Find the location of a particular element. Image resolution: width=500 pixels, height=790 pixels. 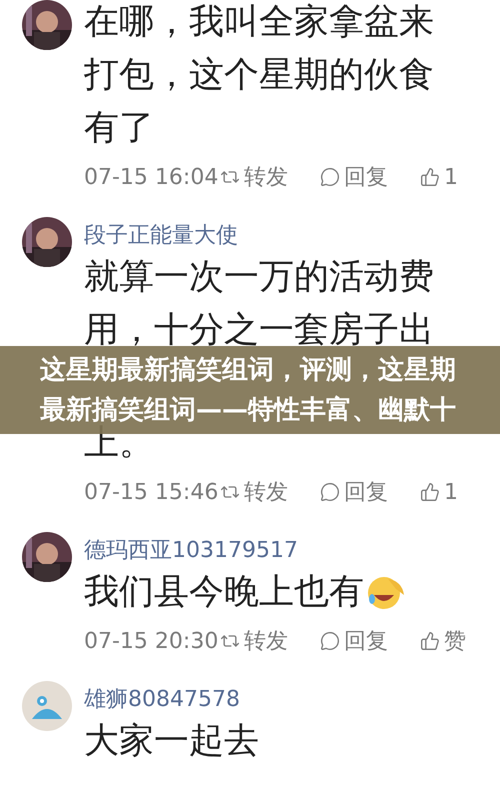

comment-text: 就算一次一万的活动费 is located at coordinates (259, 277).